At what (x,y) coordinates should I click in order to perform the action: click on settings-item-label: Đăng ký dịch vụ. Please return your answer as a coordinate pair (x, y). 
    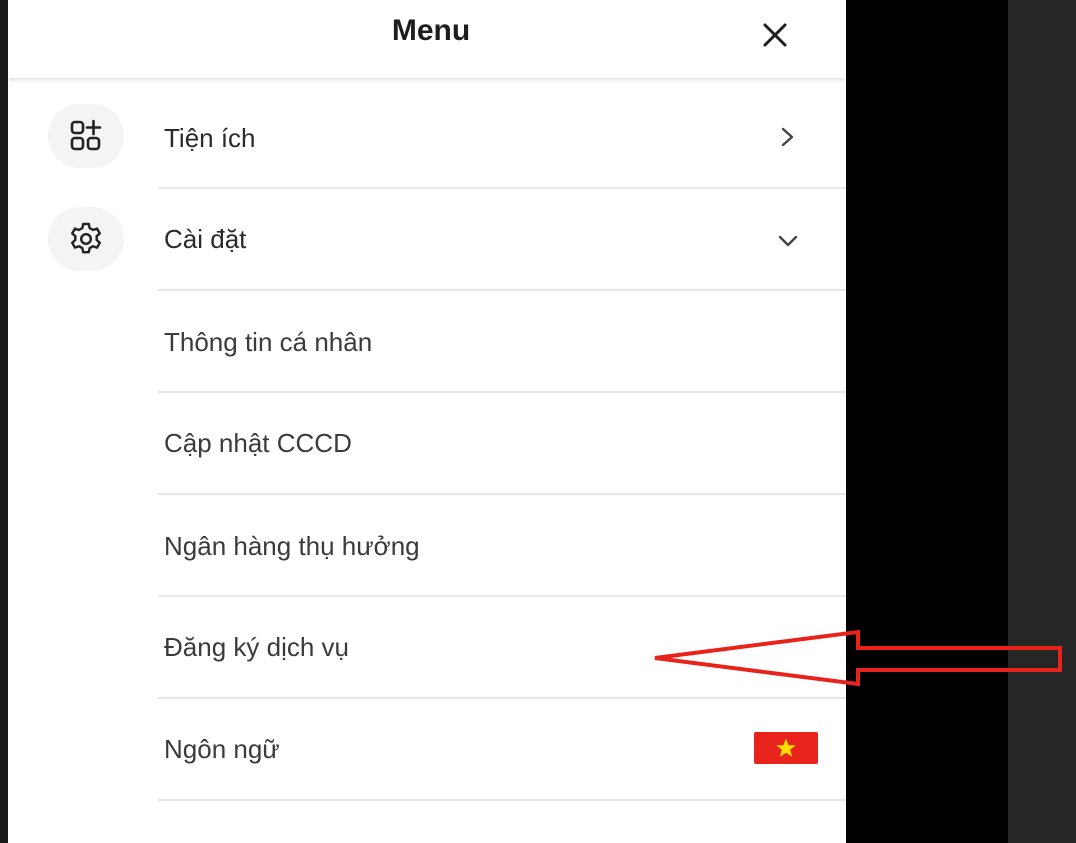
    Looking at the image, I should click on (256, 647).